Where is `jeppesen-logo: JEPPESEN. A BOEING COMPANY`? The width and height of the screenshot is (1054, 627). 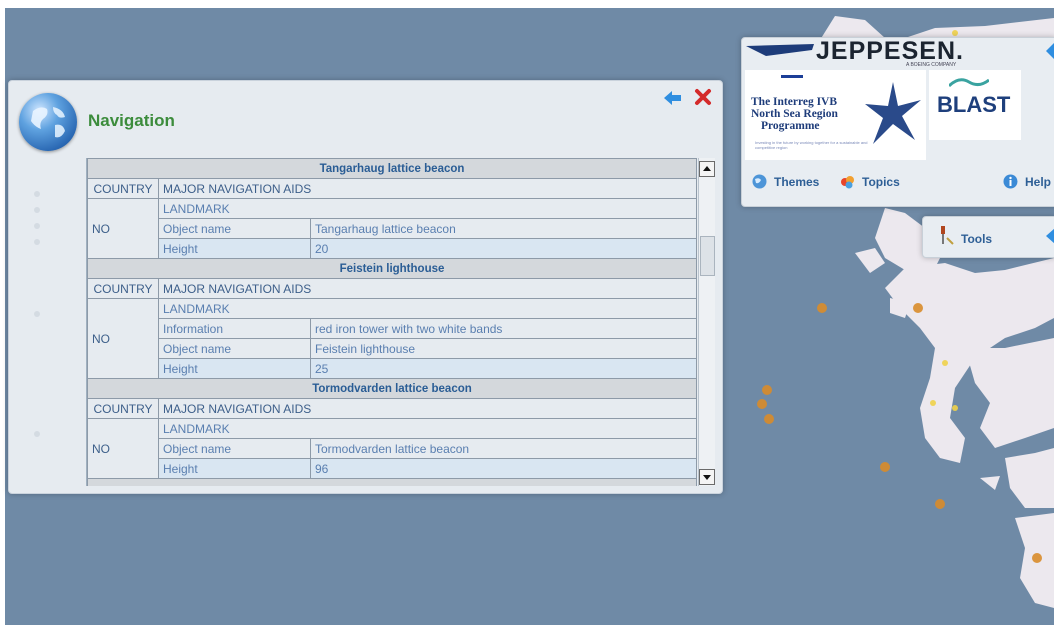 jeppesen-logo: JEPPESEN. A BOEING COMPANY is located at coordinates (866, 53).